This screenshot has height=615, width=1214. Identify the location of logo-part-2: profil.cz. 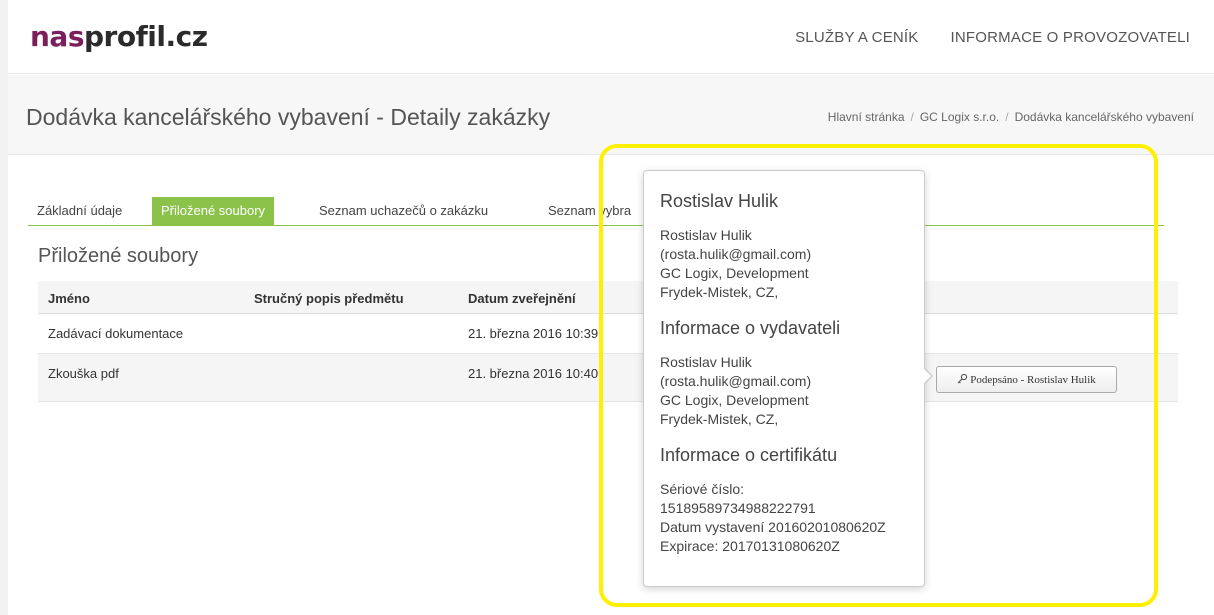
(146, 36).